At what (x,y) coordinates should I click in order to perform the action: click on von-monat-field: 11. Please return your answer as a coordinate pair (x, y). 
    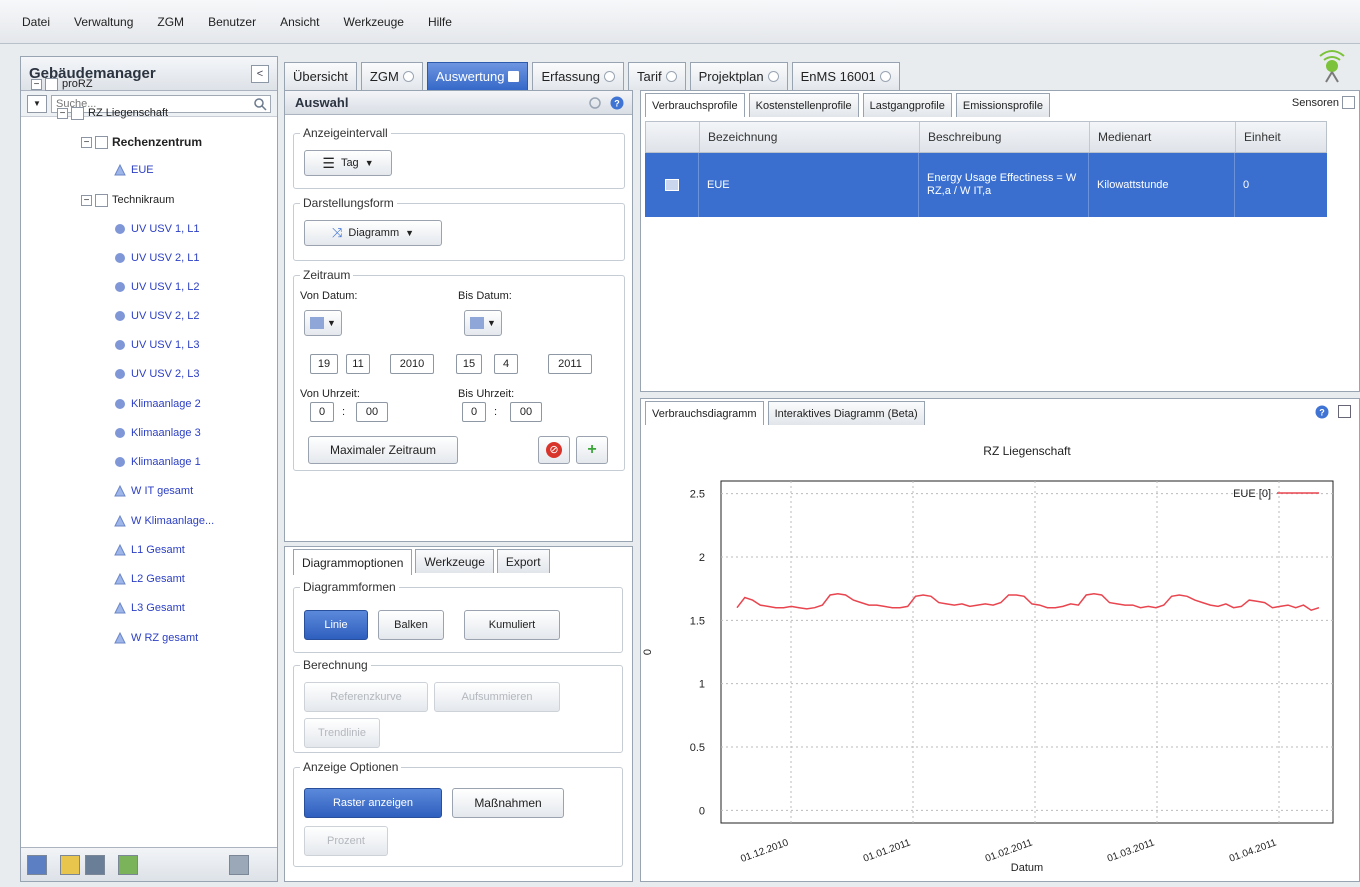
    Looking at the image, I should click on (358, 364).